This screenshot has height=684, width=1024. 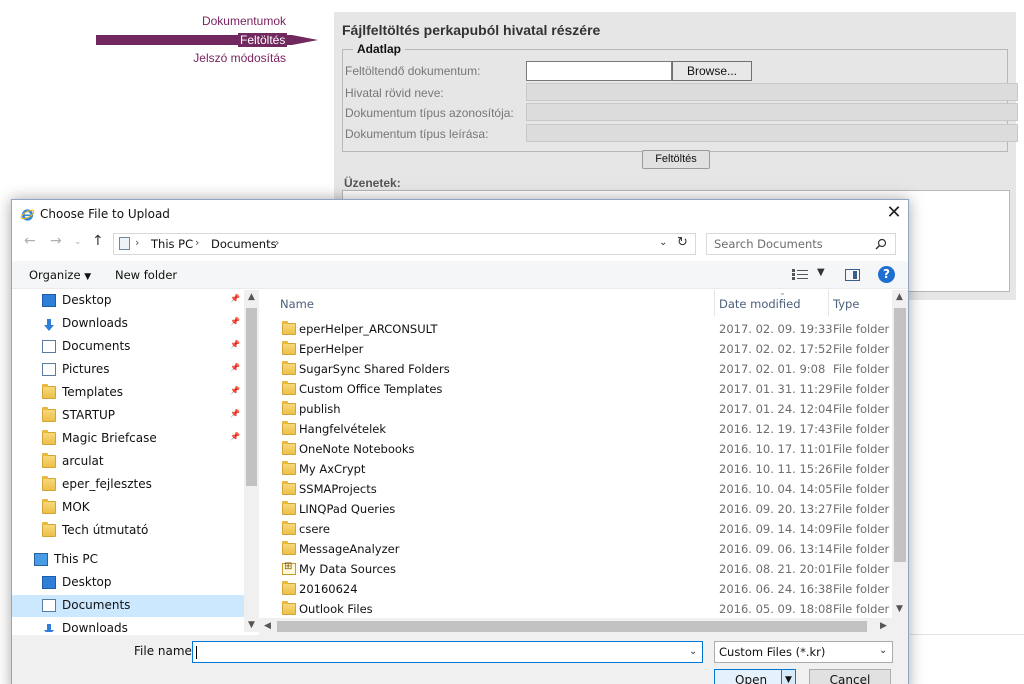 I want to click on horizontal-scrollbar-thumb, so click(x=572, y=626).